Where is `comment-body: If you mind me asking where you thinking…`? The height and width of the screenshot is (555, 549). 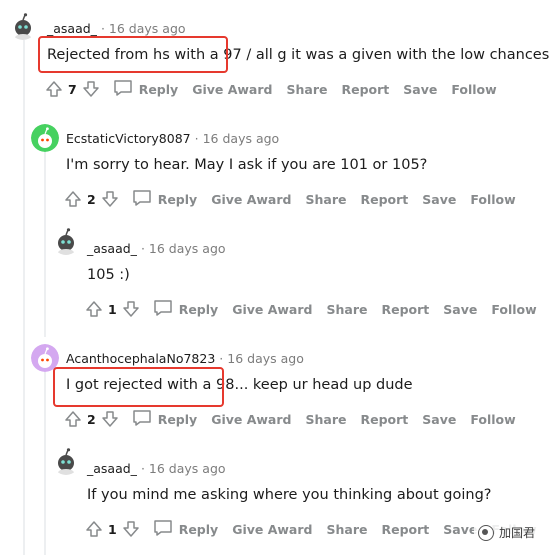 comment-body: If you mind me asking where you thinking… is located at coordinates (289, 495).